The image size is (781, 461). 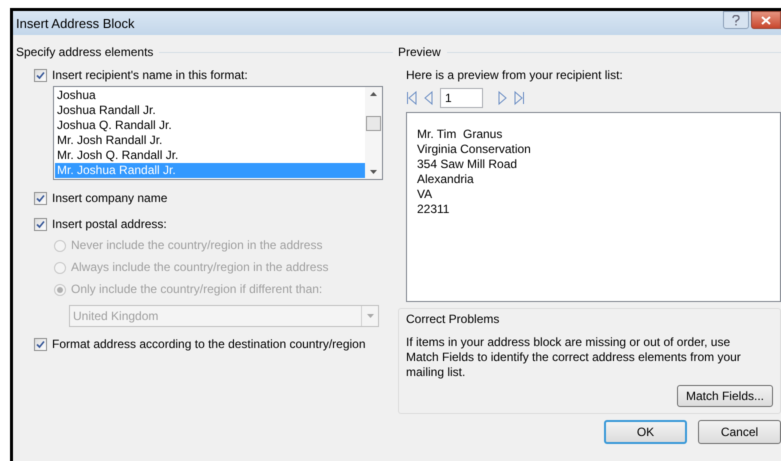 I want to click on first-record-icon, so click(x=412, y=98).